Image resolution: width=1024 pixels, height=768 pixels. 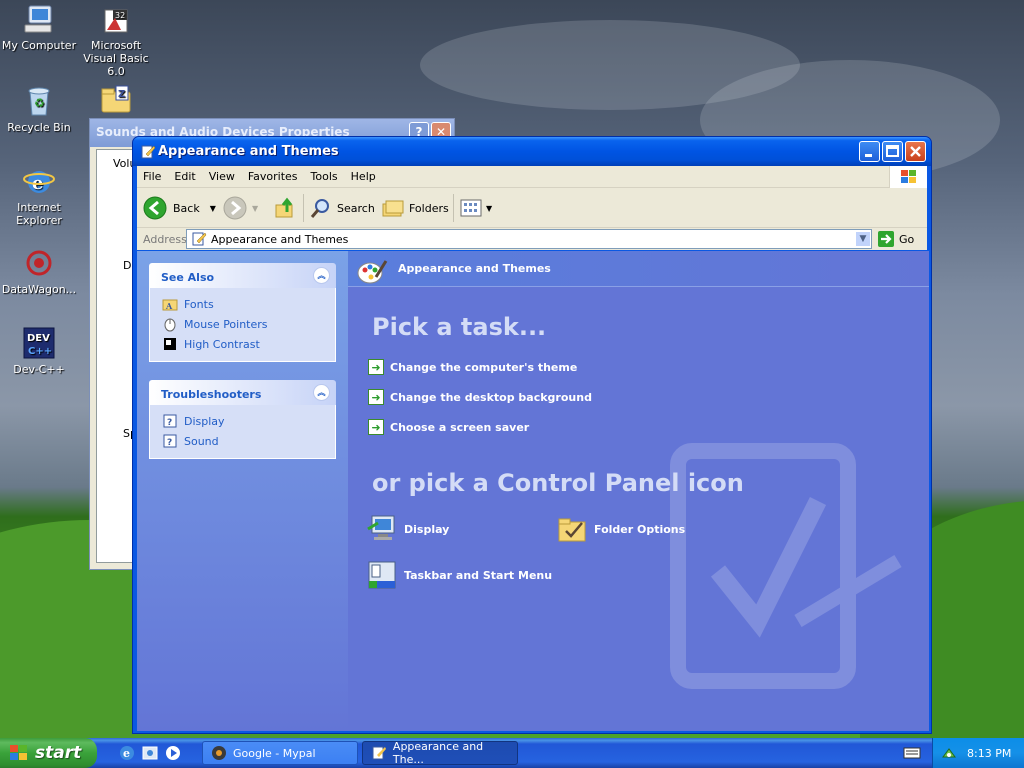 I want to click on windows-logo-icon, so click(x=18, y=752).